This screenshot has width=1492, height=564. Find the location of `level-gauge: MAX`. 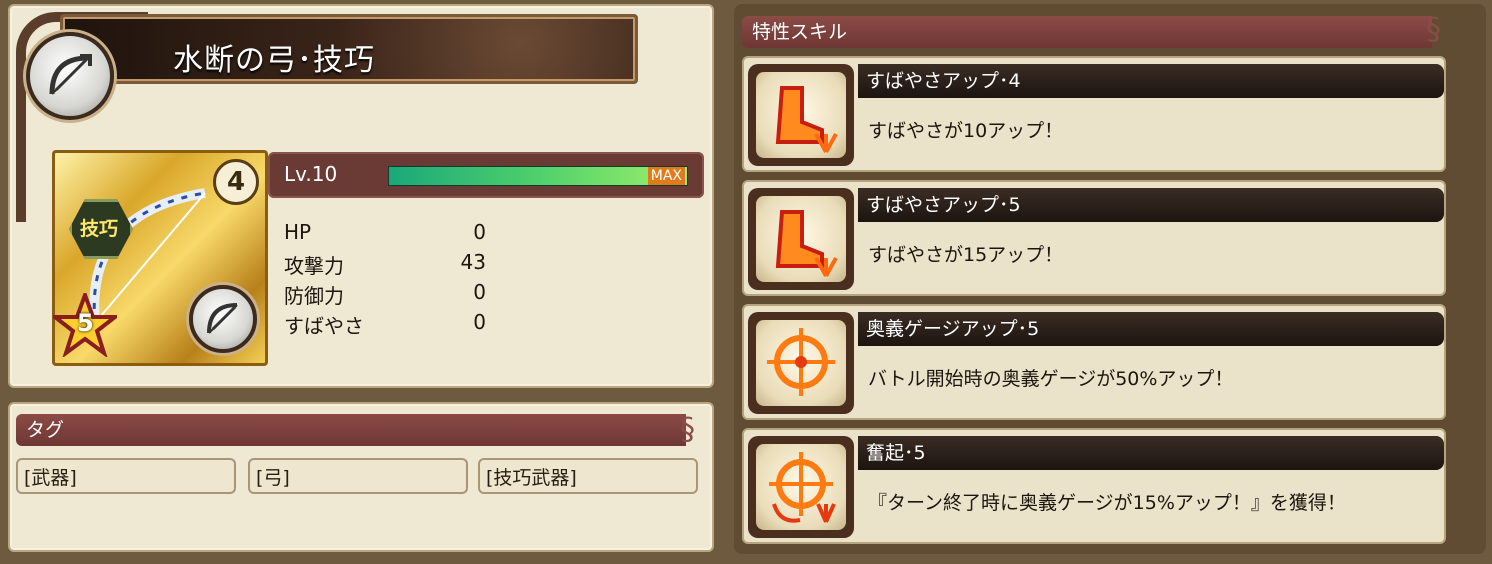

level-gauge: MAX is located at coordinates (538, 176).